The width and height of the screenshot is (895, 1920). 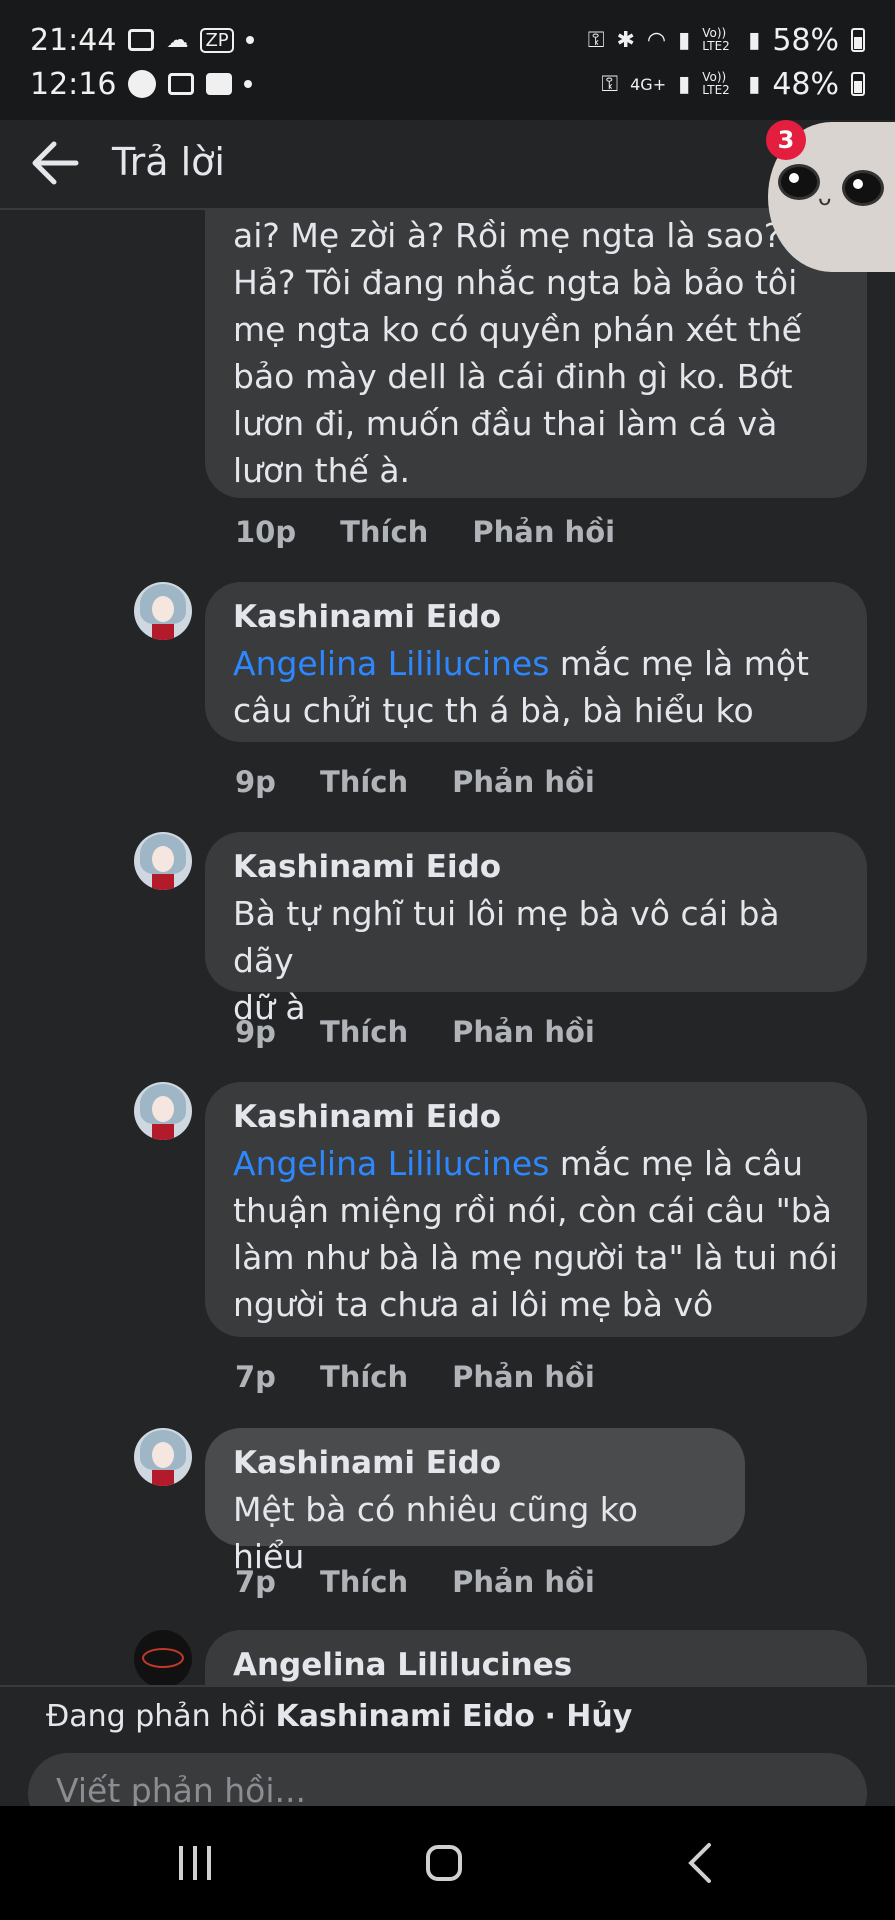 What do you see at coordinates (676, 1163) in the screenshot?
I see `comment-line: mắc mẹ là câu` at bounding box center [676, 1163].